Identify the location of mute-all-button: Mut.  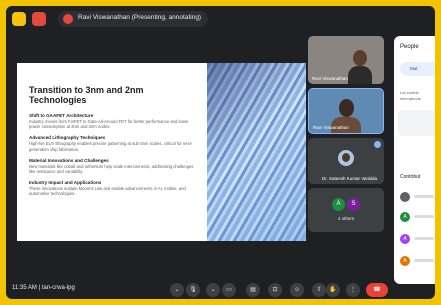
(417, 69).